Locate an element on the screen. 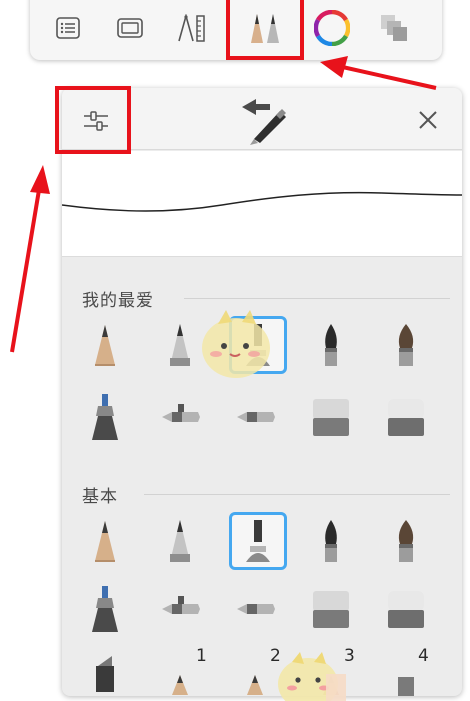  arrow-to-brushes is located at coordinates (387, 77).